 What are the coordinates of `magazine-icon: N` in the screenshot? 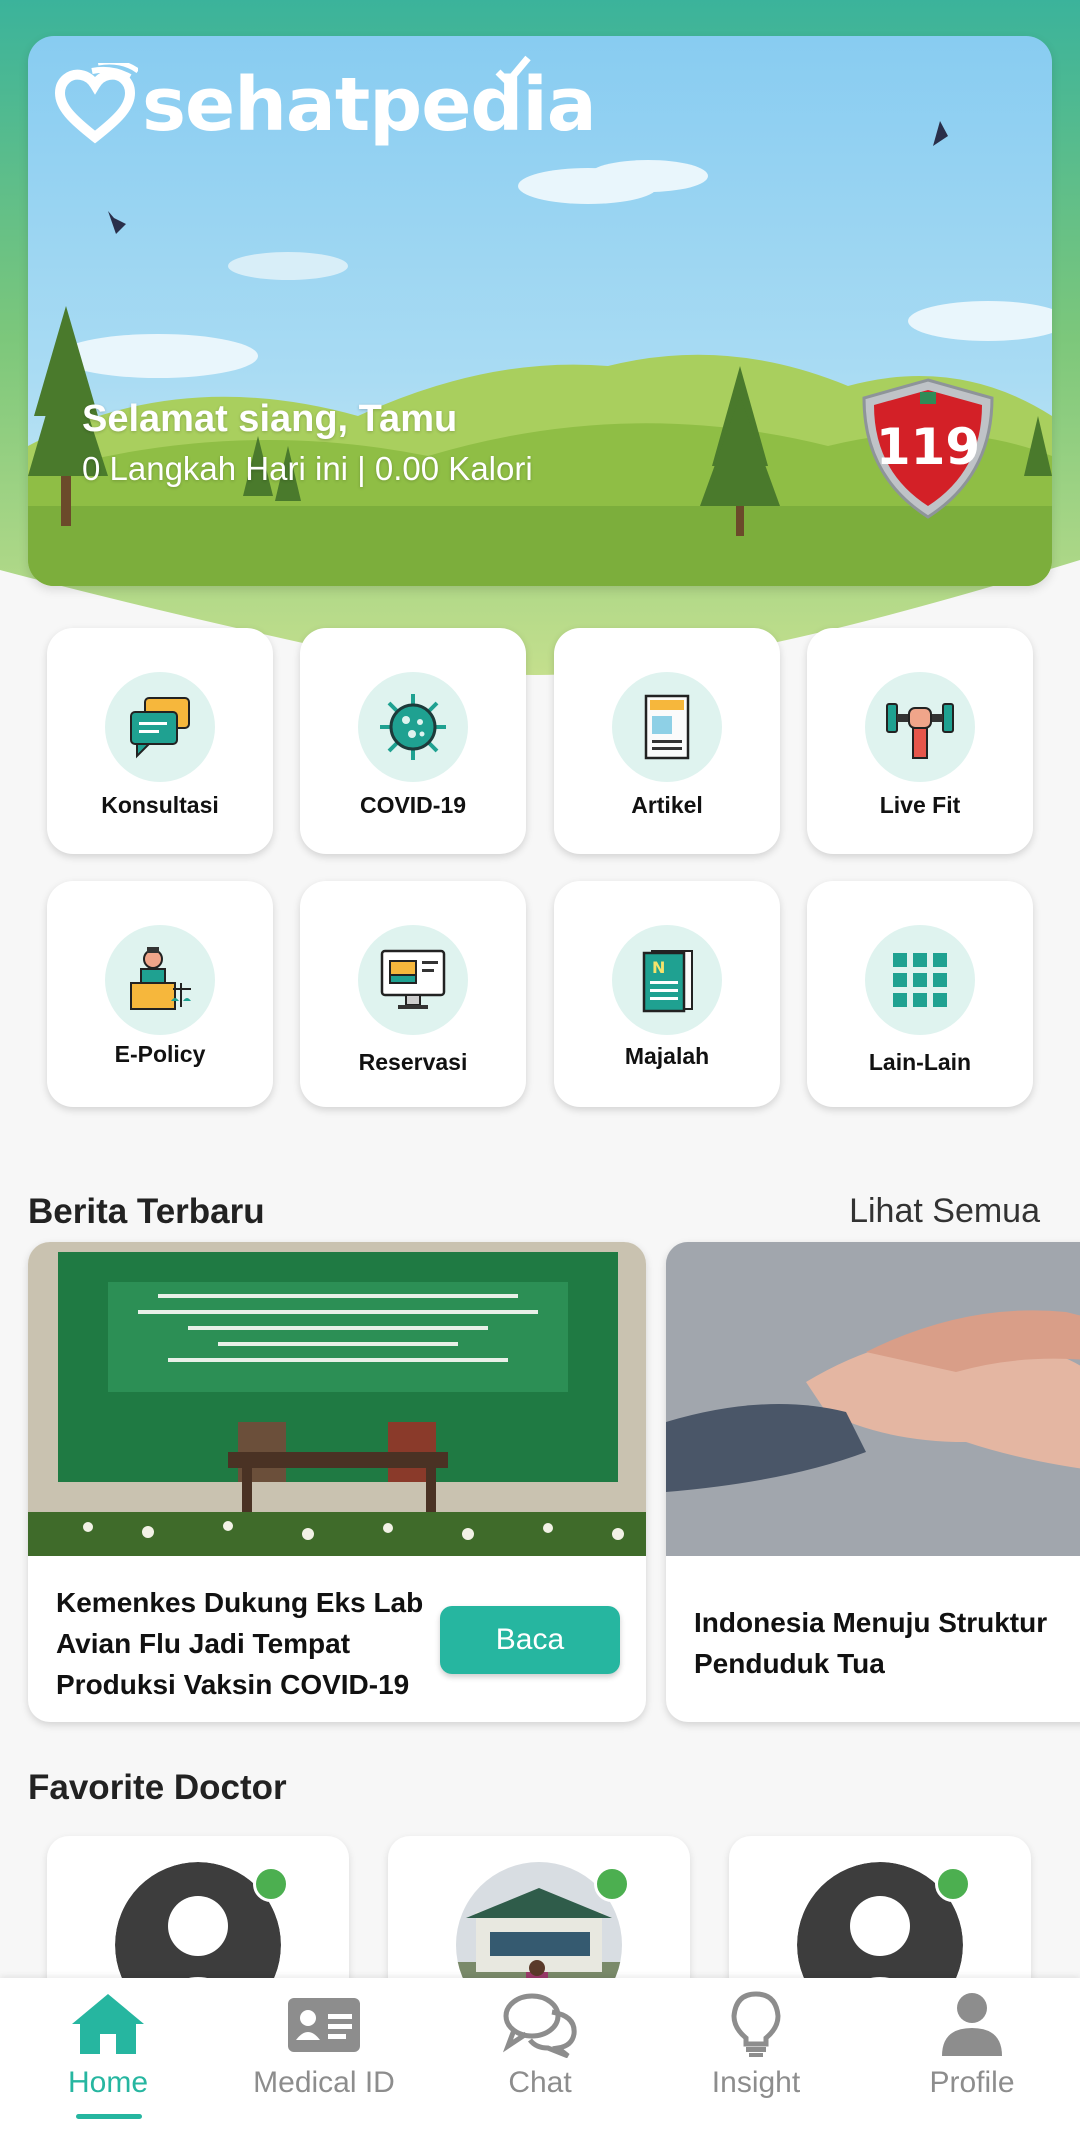 It's located at (667, 981).